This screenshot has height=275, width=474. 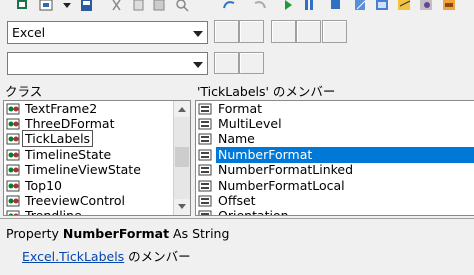 I want to click on list-item: ThreeDFormat, so click(x=97, y=124).